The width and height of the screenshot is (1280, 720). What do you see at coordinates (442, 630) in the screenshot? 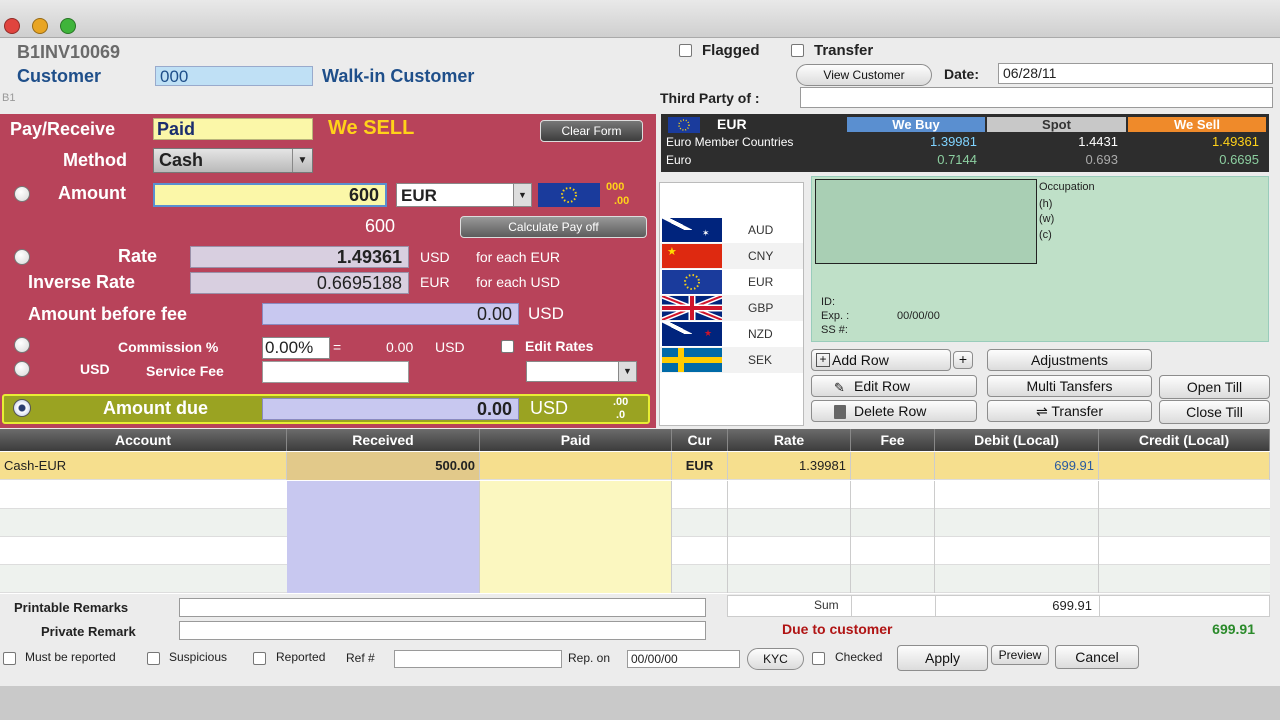
I see `private-remark-field` at bounding box center [442, 630].